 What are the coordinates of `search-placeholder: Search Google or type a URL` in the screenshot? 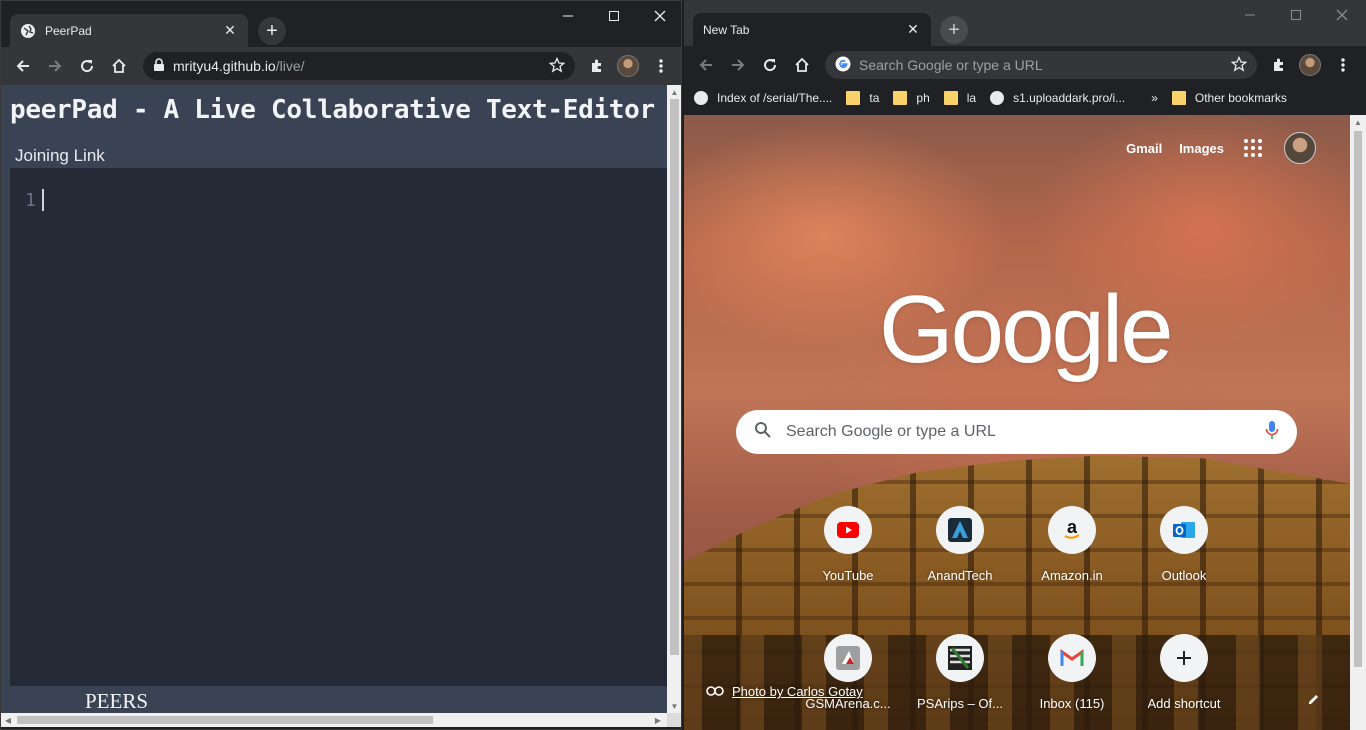 It's located at (891, 431).